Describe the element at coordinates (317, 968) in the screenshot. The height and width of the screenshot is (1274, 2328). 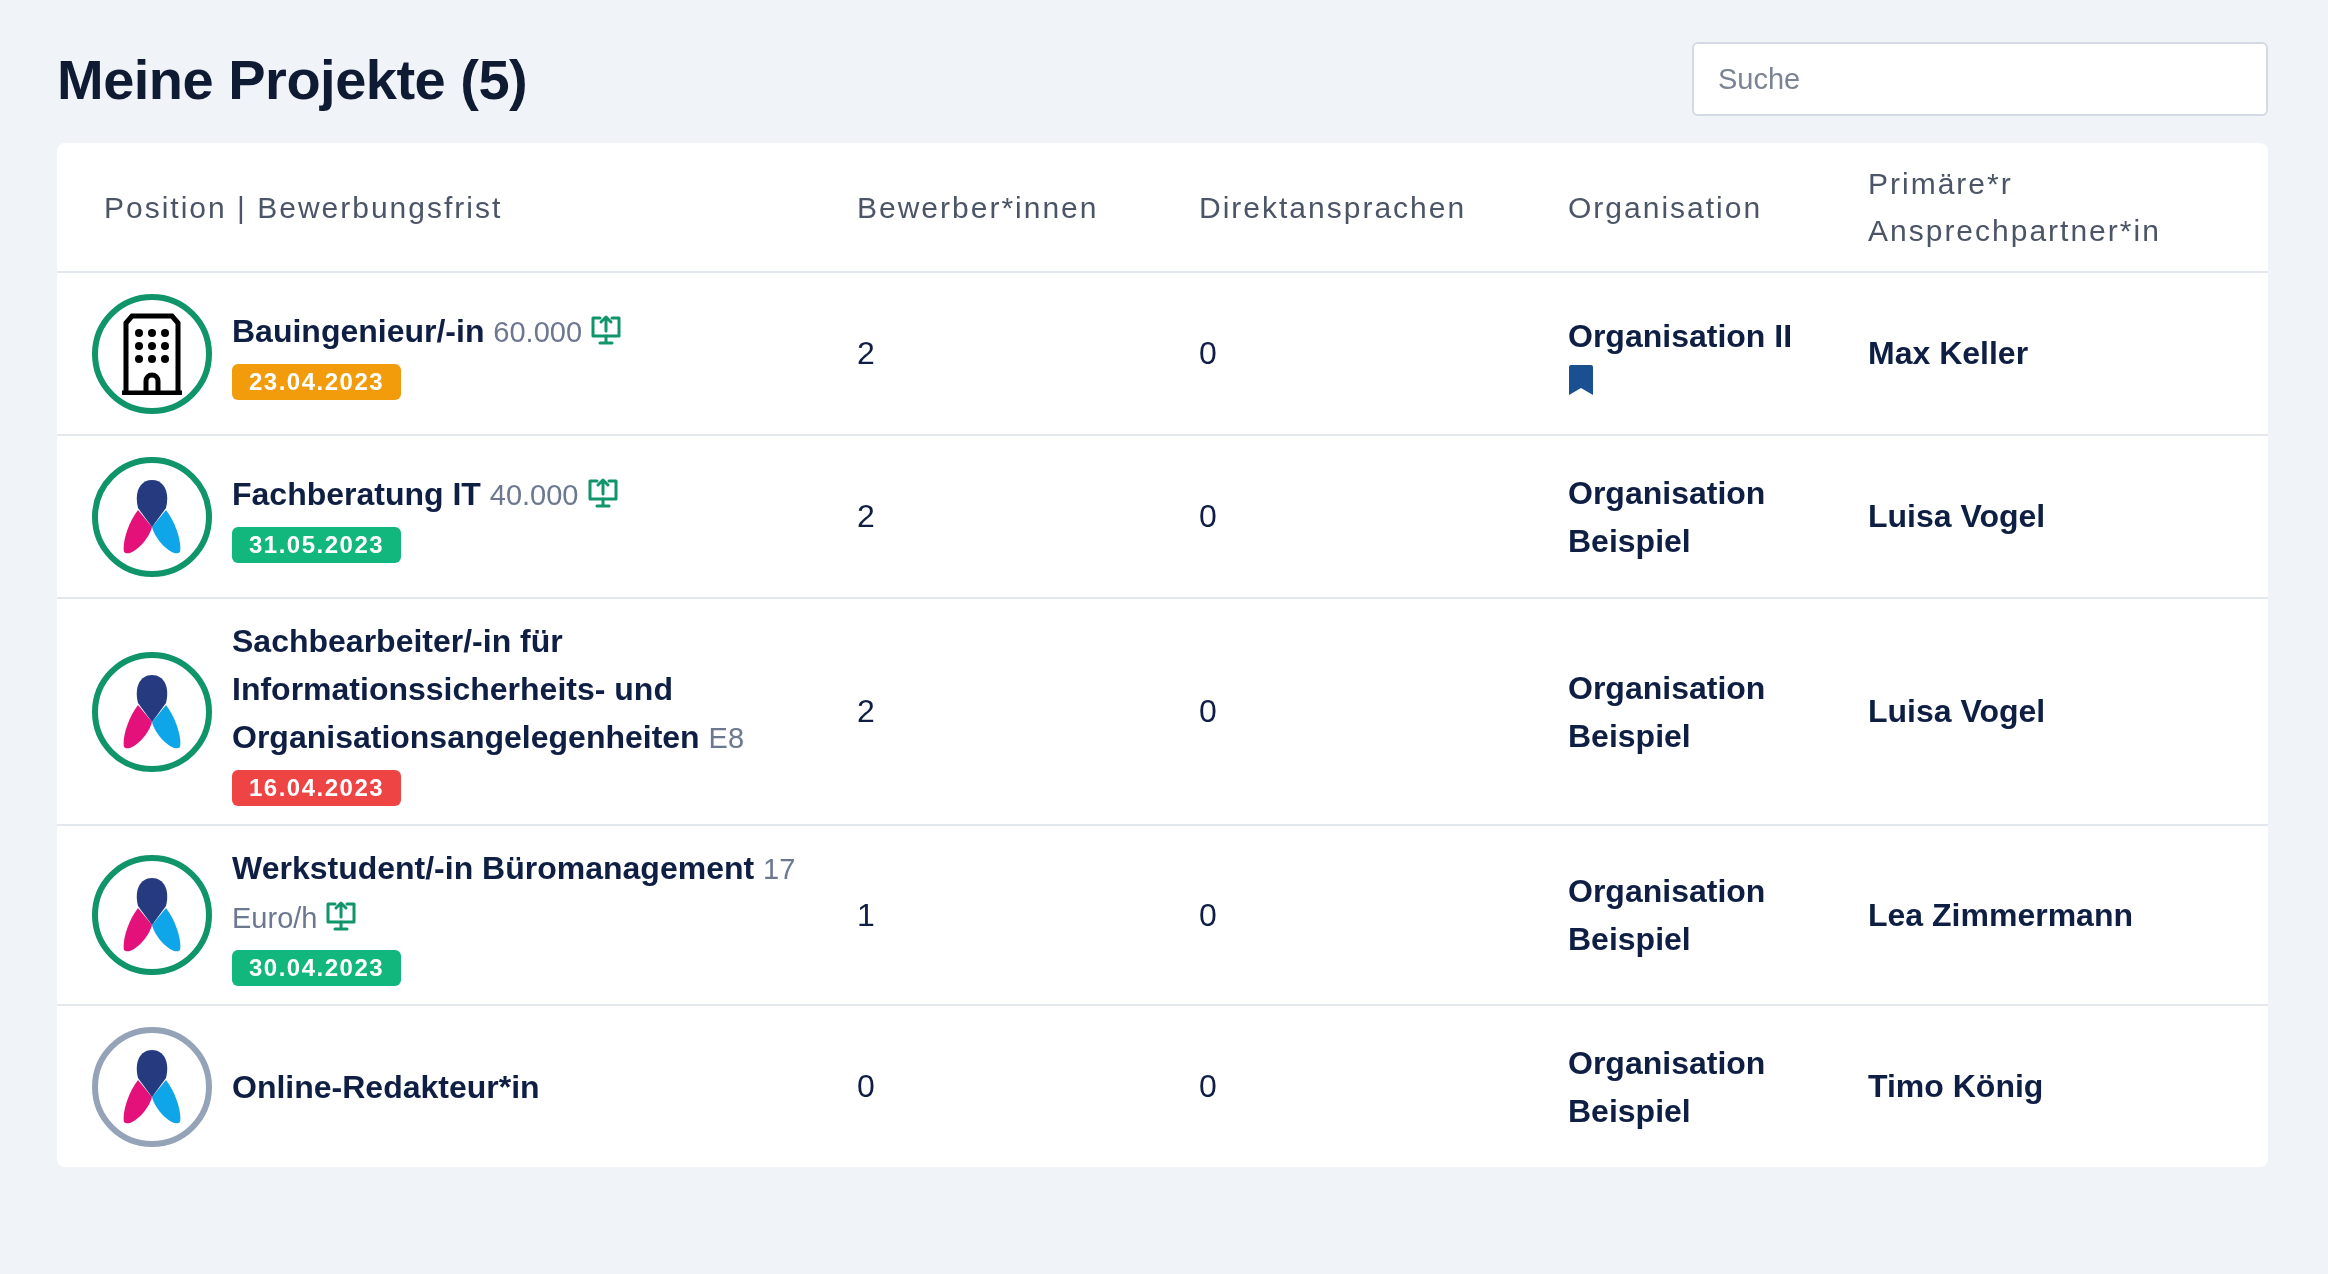
I see `deadline-tag: 30.04.2023` at that location.